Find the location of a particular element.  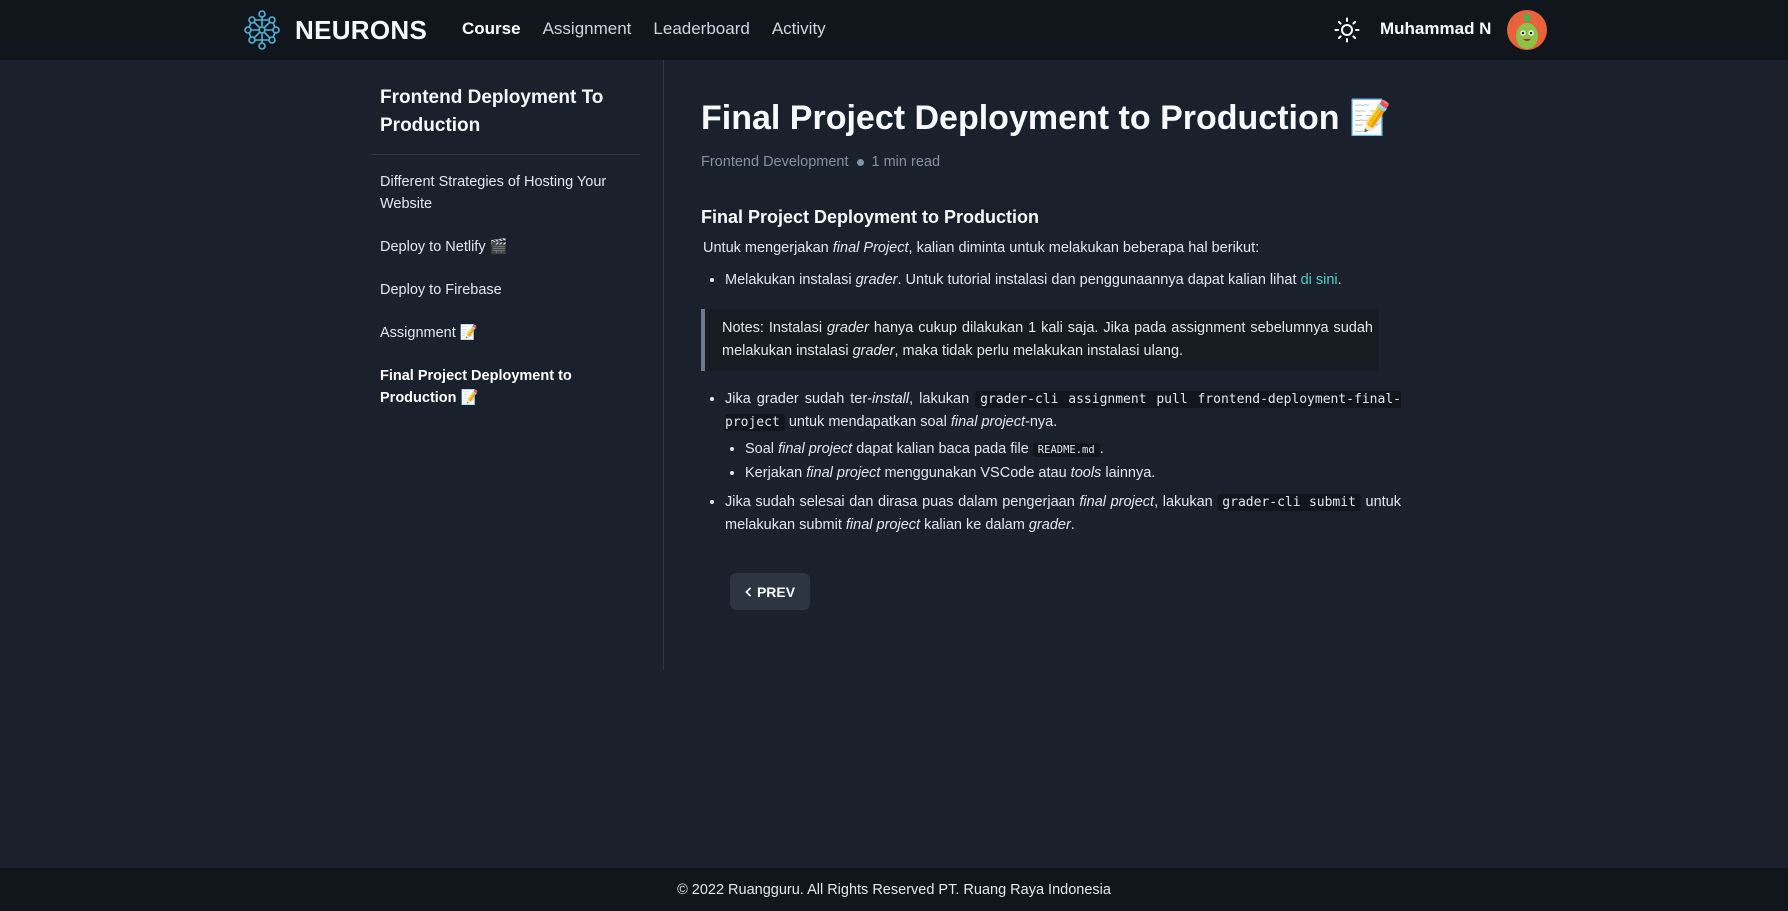

theme-toggle-button is located at coordinates (1347, 30).